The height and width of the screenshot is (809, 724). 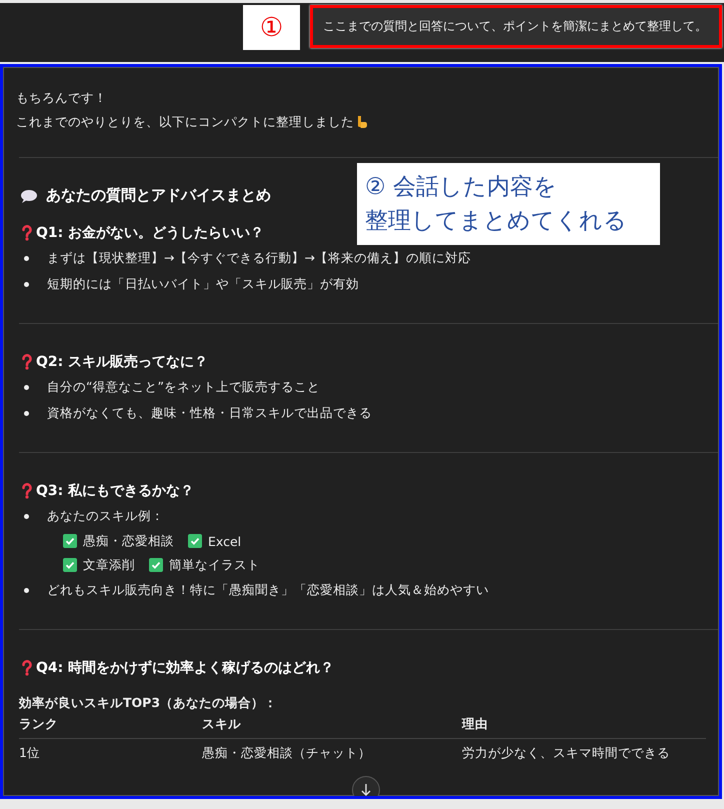 I want to click on bullet-text: あなたのスキル例：, so click(x=105, y=516).